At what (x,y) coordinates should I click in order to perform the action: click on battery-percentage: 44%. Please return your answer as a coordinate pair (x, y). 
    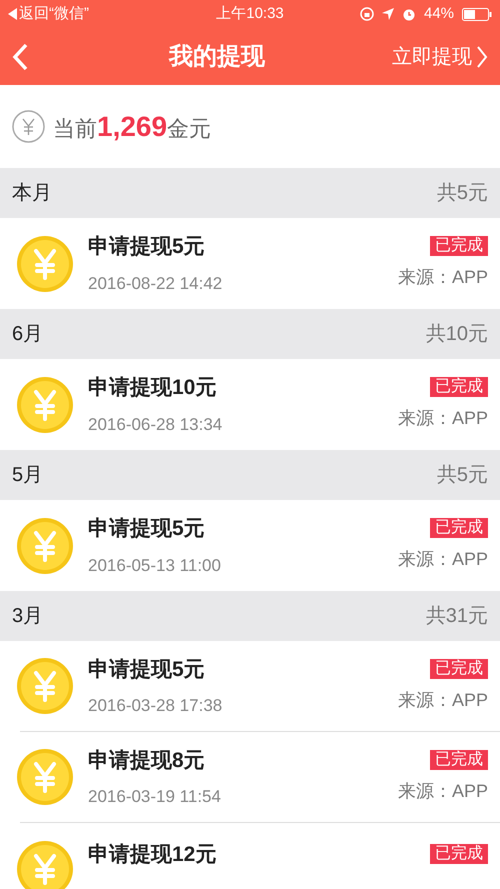
    Looking at the image, I should click on (439, 14).